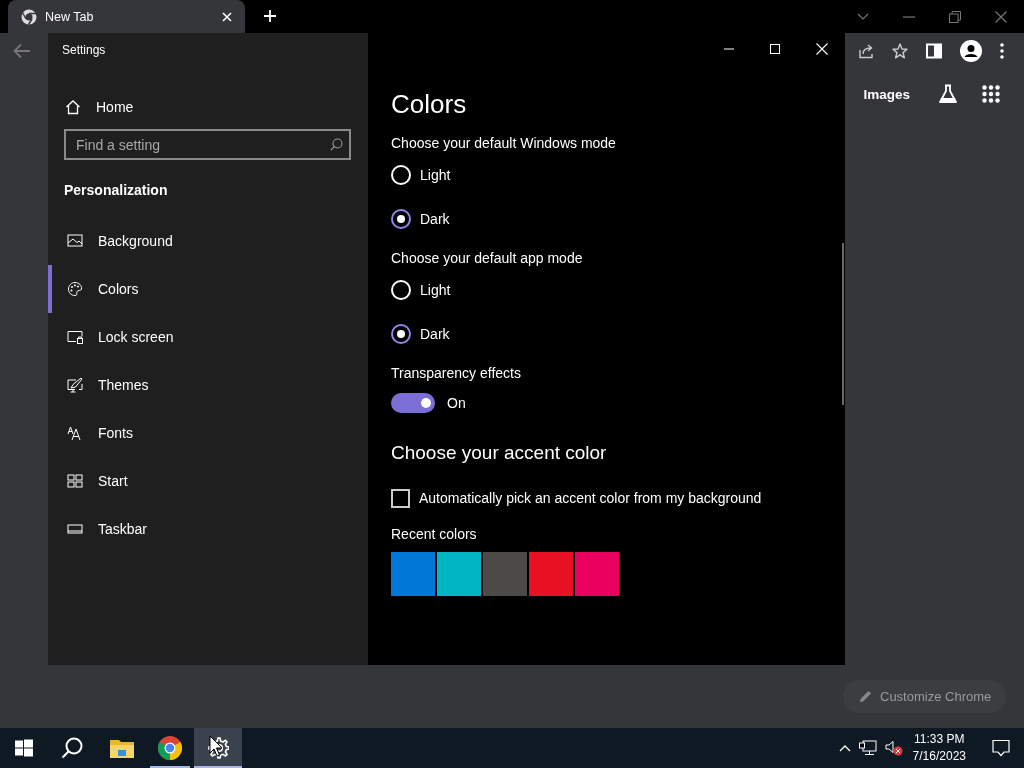  What do you see at coordinates (1001, 748) in the screenshot?
I see `notification-icon` at bounding box center [1001, 748].